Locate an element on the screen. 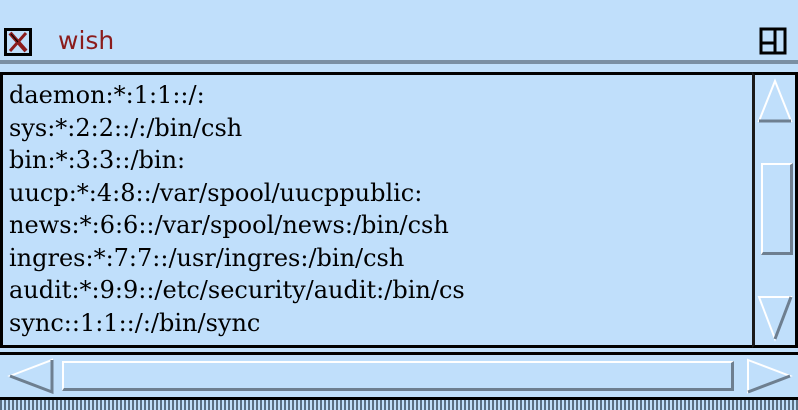 This screenshot has height=410, width=798. horizontal-scroll-thumb is located at coordinates (398, 376).